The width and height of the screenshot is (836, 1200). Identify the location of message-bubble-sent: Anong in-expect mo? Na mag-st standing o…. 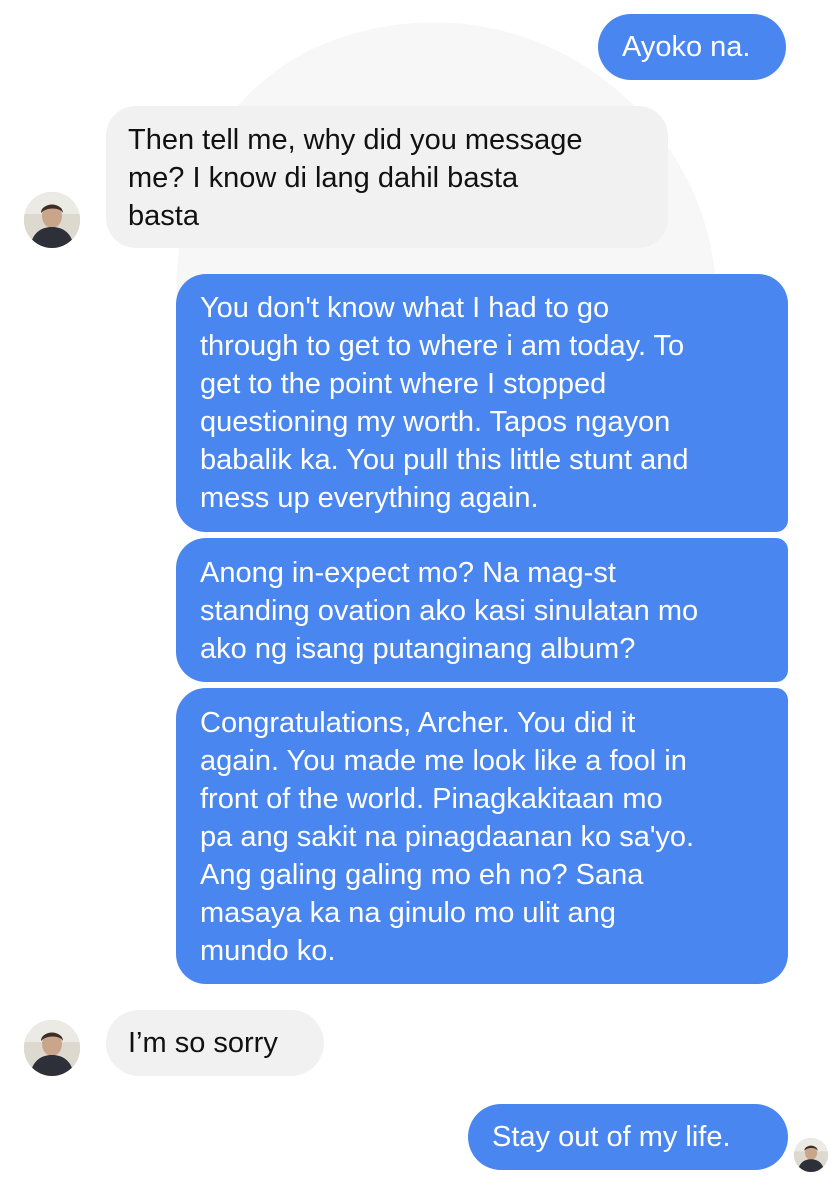
(482, 610).